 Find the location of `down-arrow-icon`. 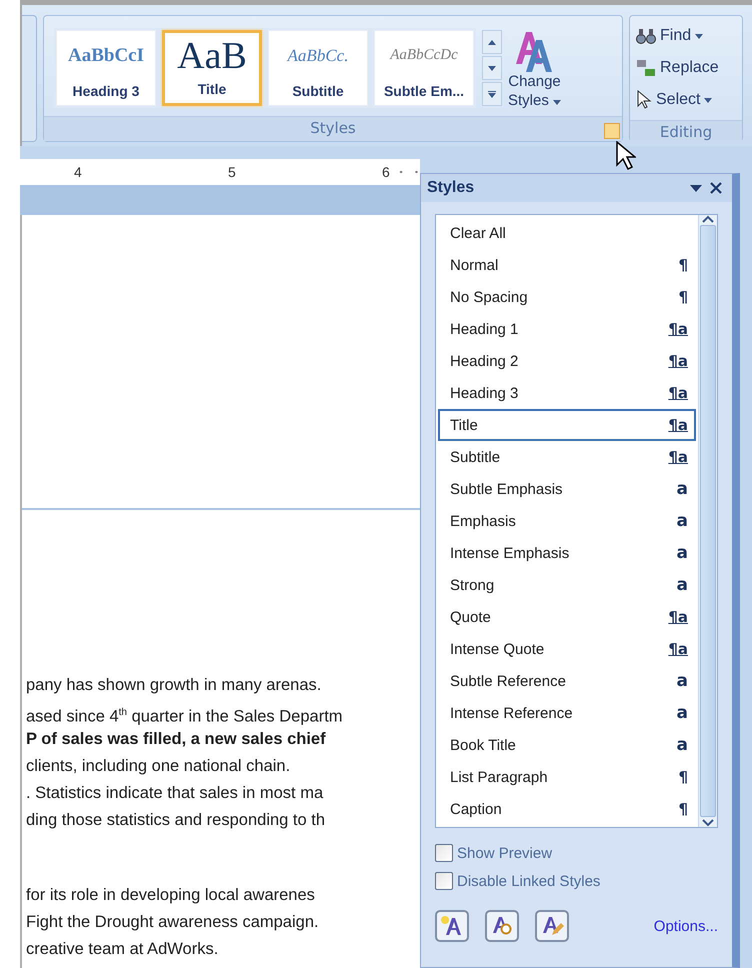

down-arrow-icon is located at coordinates (492, 68).